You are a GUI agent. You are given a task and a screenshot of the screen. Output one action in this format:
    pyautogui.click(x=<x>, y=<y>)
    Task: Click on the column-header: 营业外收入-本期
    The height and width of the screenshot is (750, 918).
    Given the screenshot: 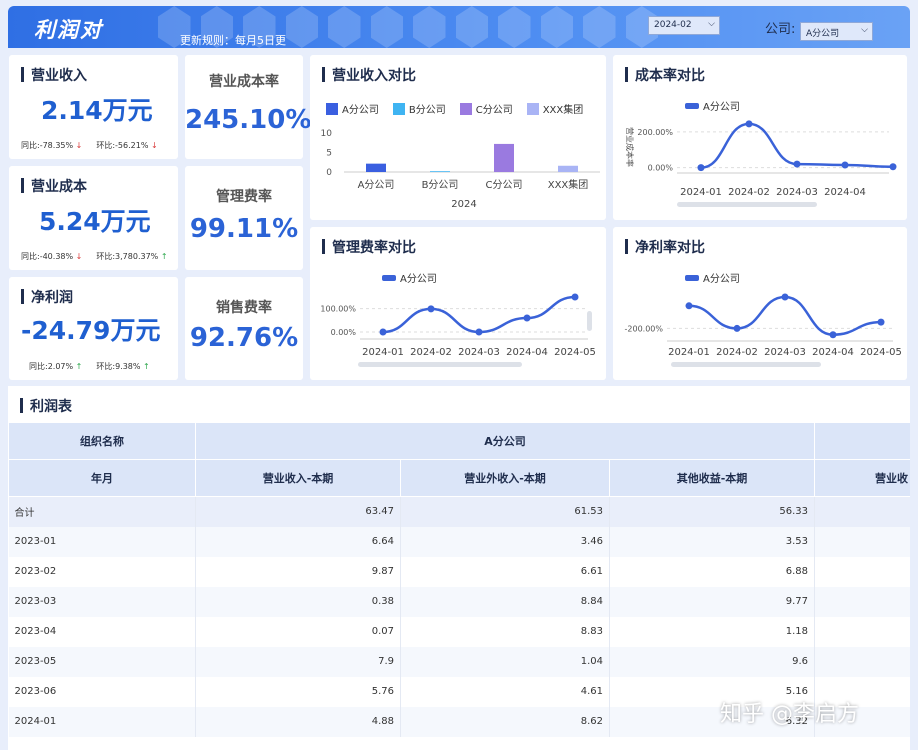 What is the action you would take?
    pyautogui.click(x=505, y=478)
    